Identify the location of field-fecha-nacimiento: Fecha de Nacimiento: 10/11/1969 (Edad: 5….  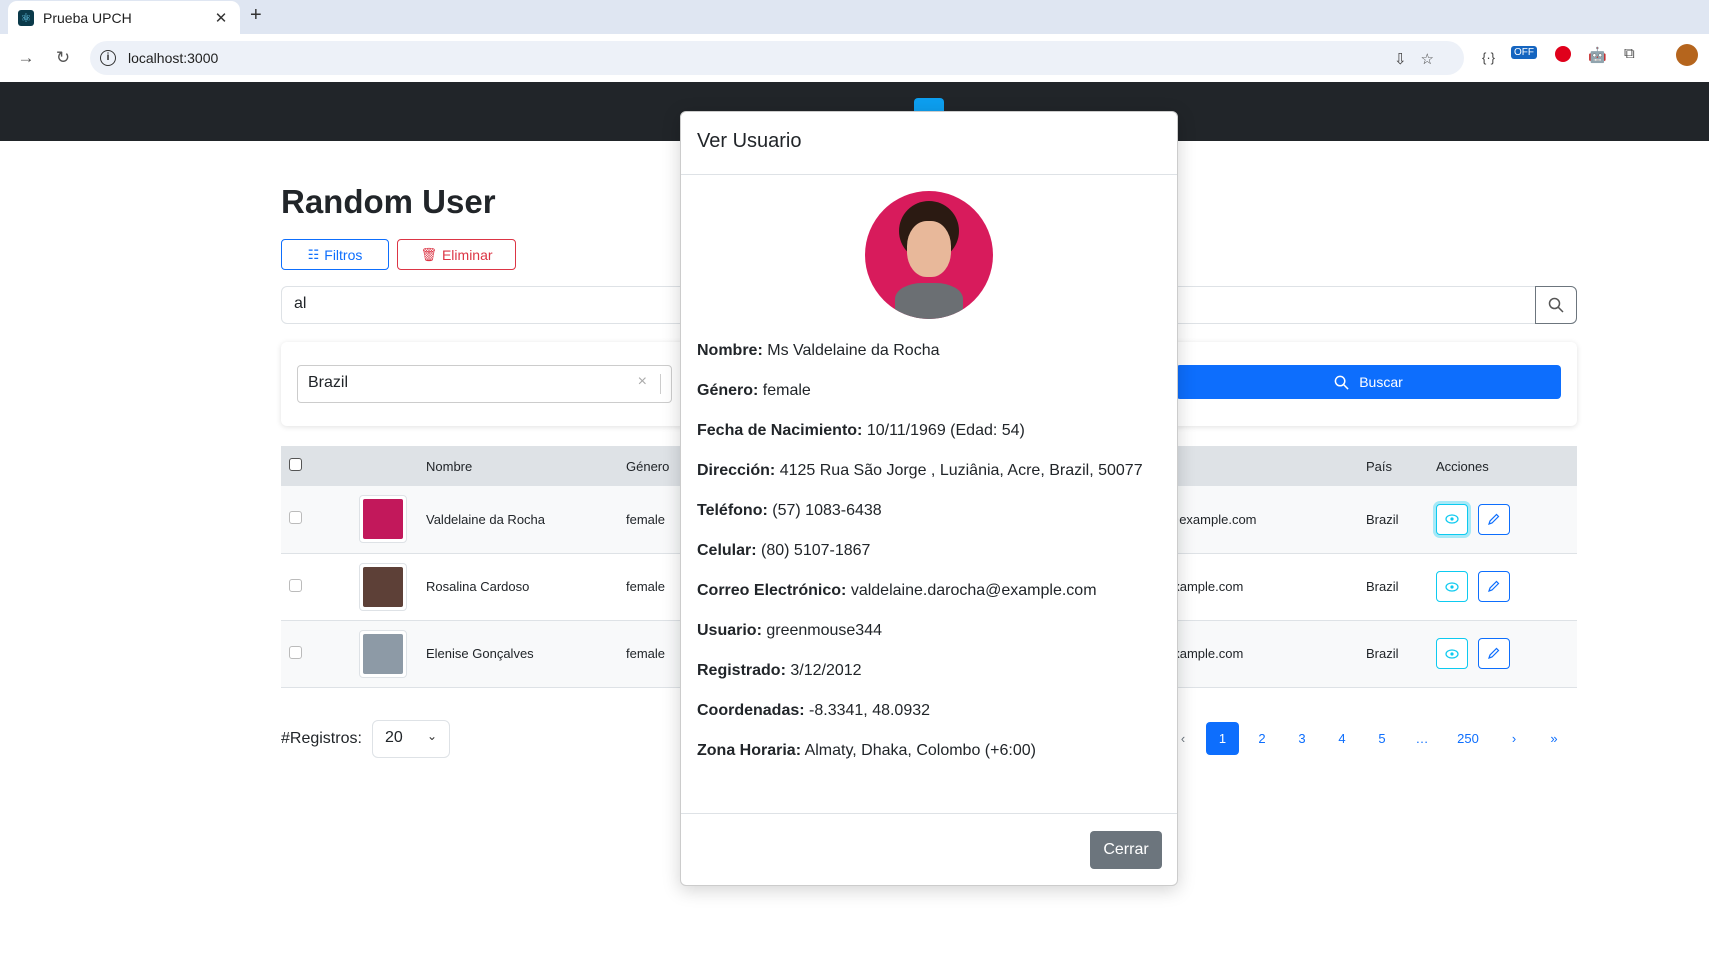
(861, 430).